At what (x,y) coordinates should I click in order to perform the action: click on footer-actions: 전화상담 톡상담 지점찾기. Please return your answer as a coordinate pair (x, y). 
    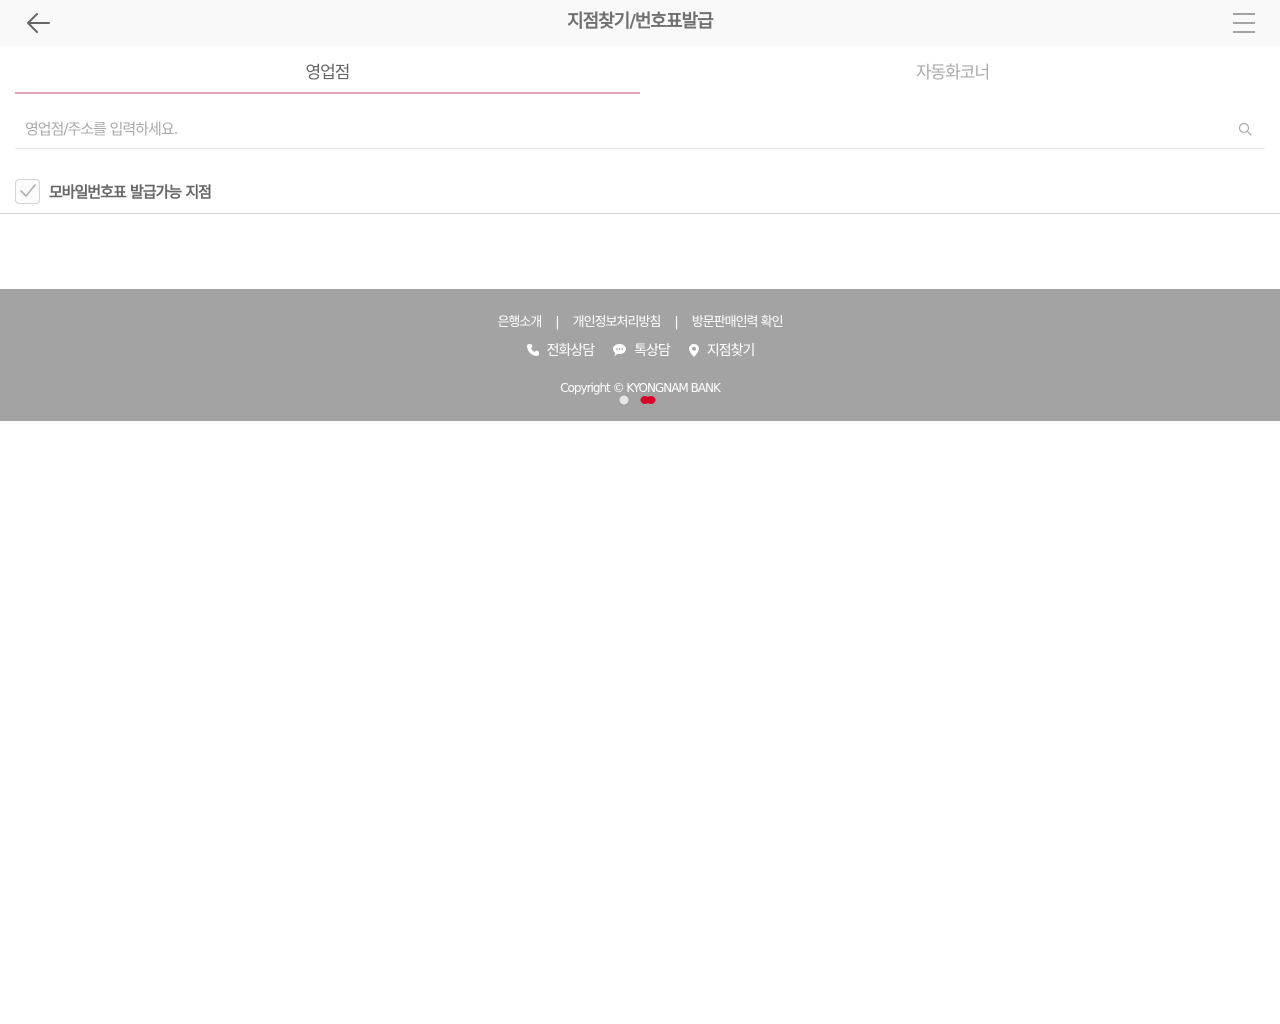
    Looking at the image, I should click on (640, 350).